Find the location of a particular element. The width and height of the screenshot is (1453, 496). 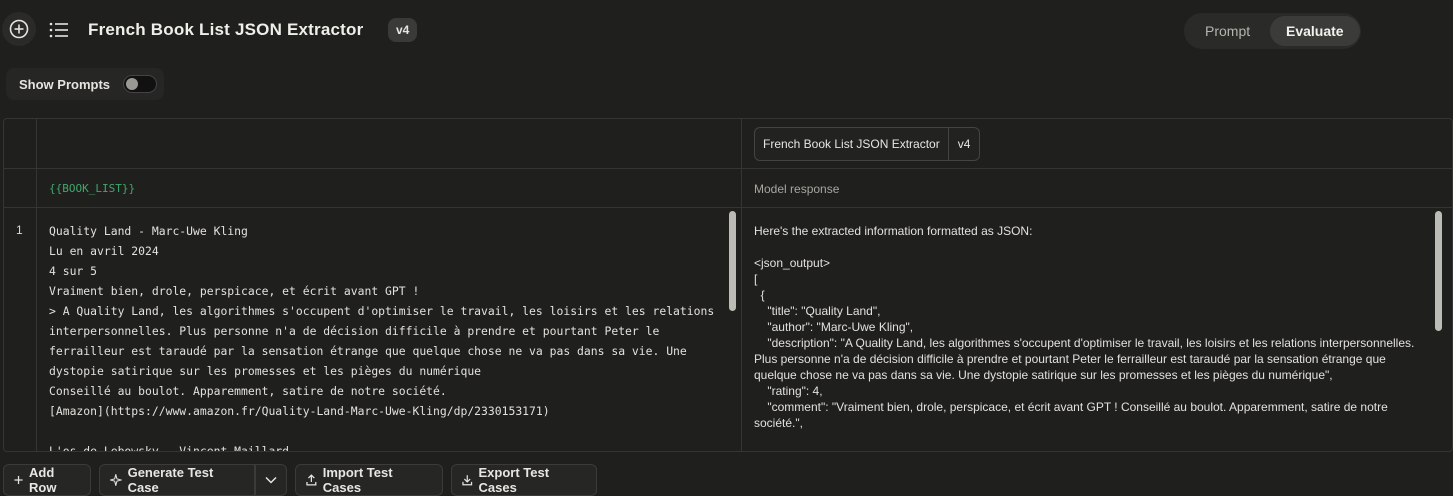

list-icon is located at coordinates (58, 30).